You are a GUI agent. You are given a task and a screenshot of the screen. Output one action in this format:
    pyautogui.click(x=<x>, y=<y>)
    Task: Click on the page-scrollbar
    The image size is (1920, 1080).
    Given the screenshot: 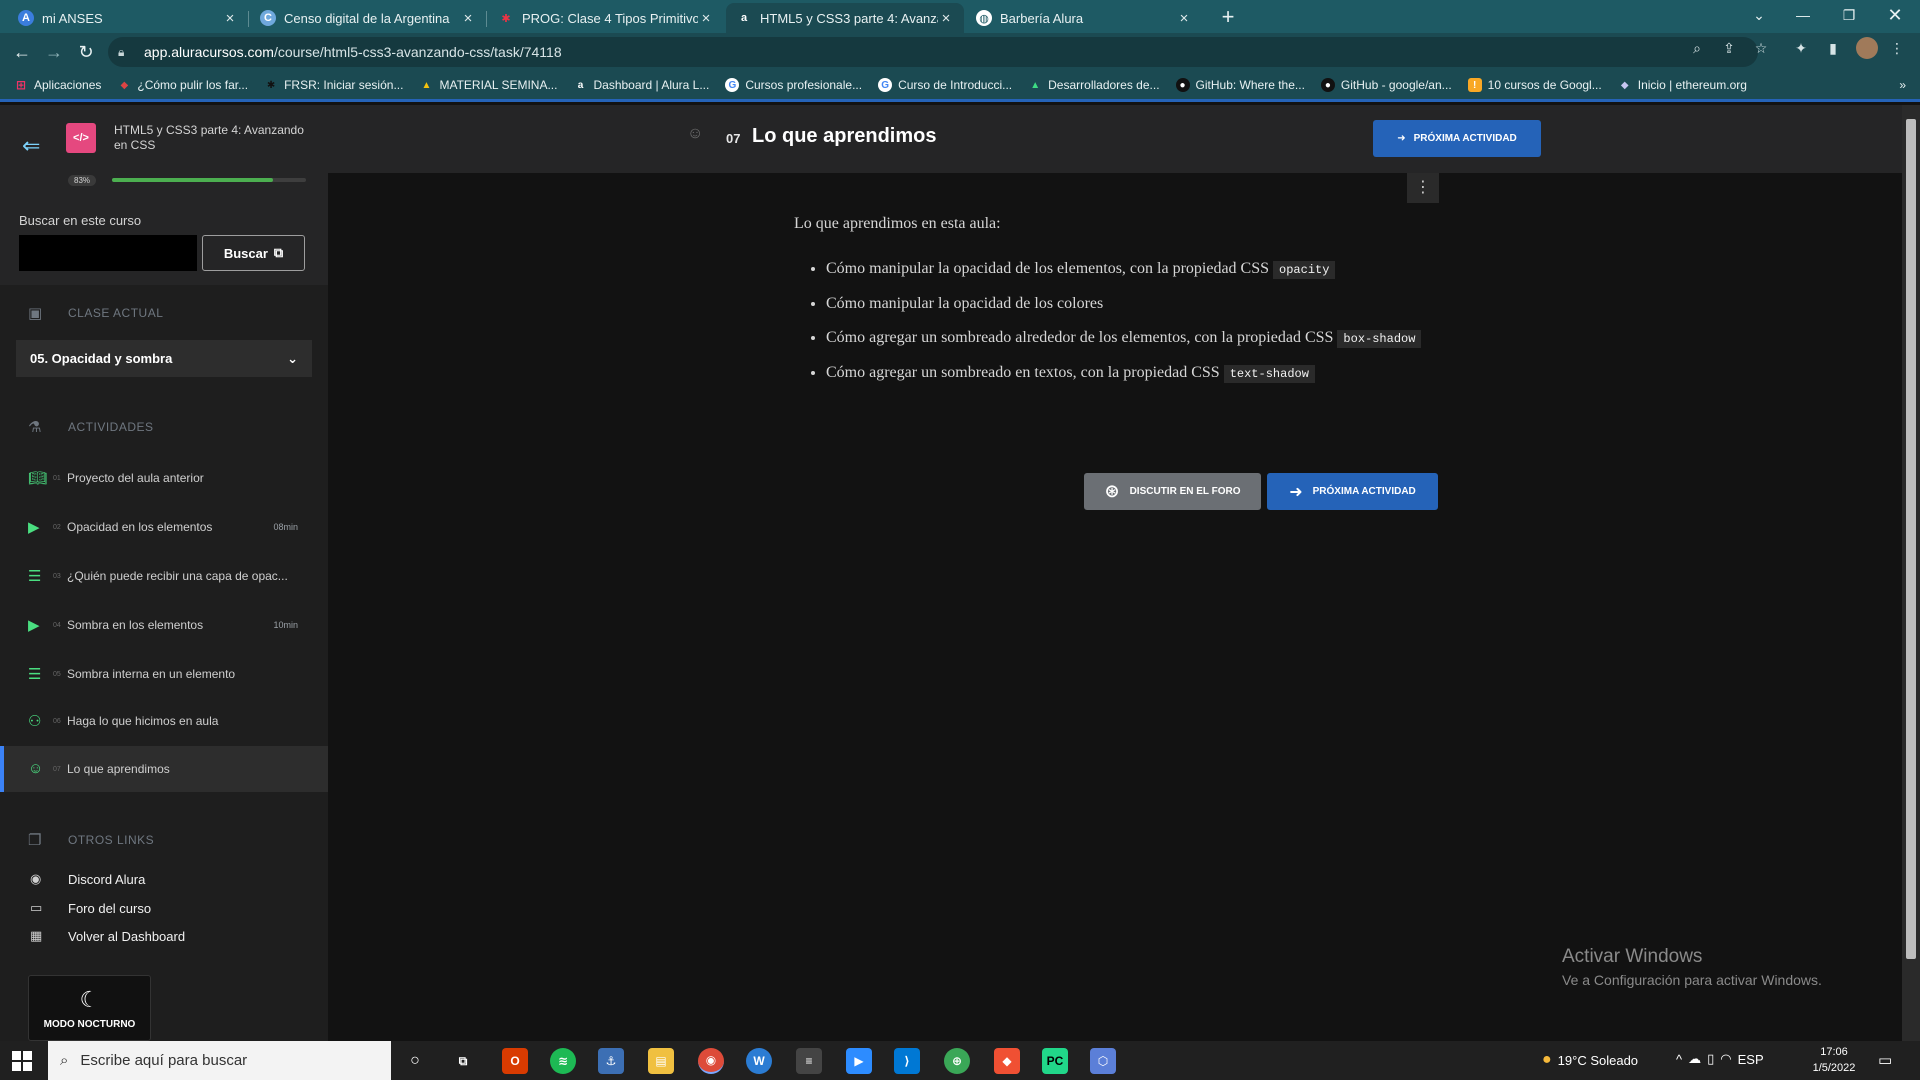 What is the action you would take?
    pyautogui.click(x=1911, y=573)
    